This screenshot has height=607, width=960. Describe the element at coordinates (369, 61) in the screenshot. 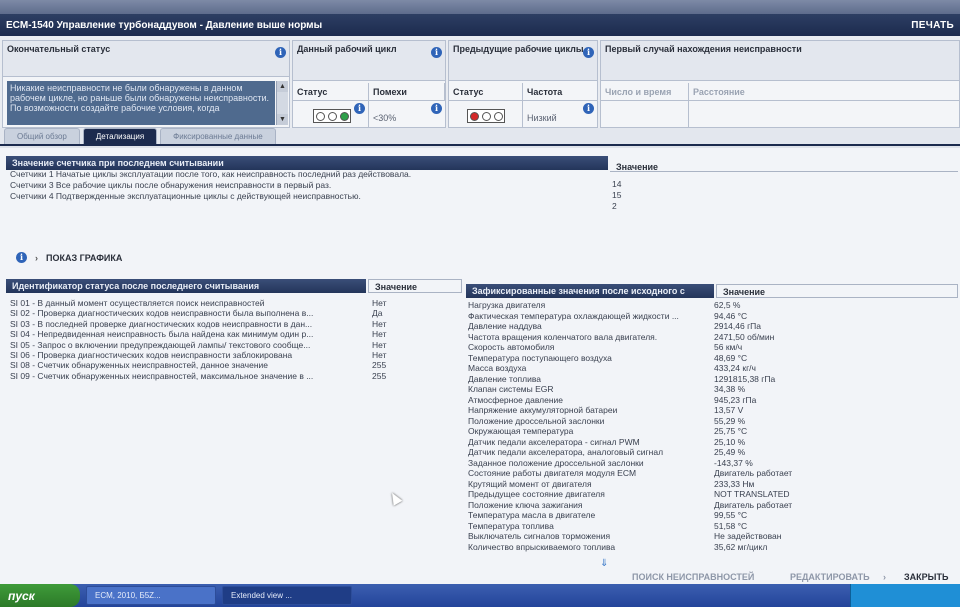

I see `current-cycle-header: Данный рабочий цикл i` at that location.